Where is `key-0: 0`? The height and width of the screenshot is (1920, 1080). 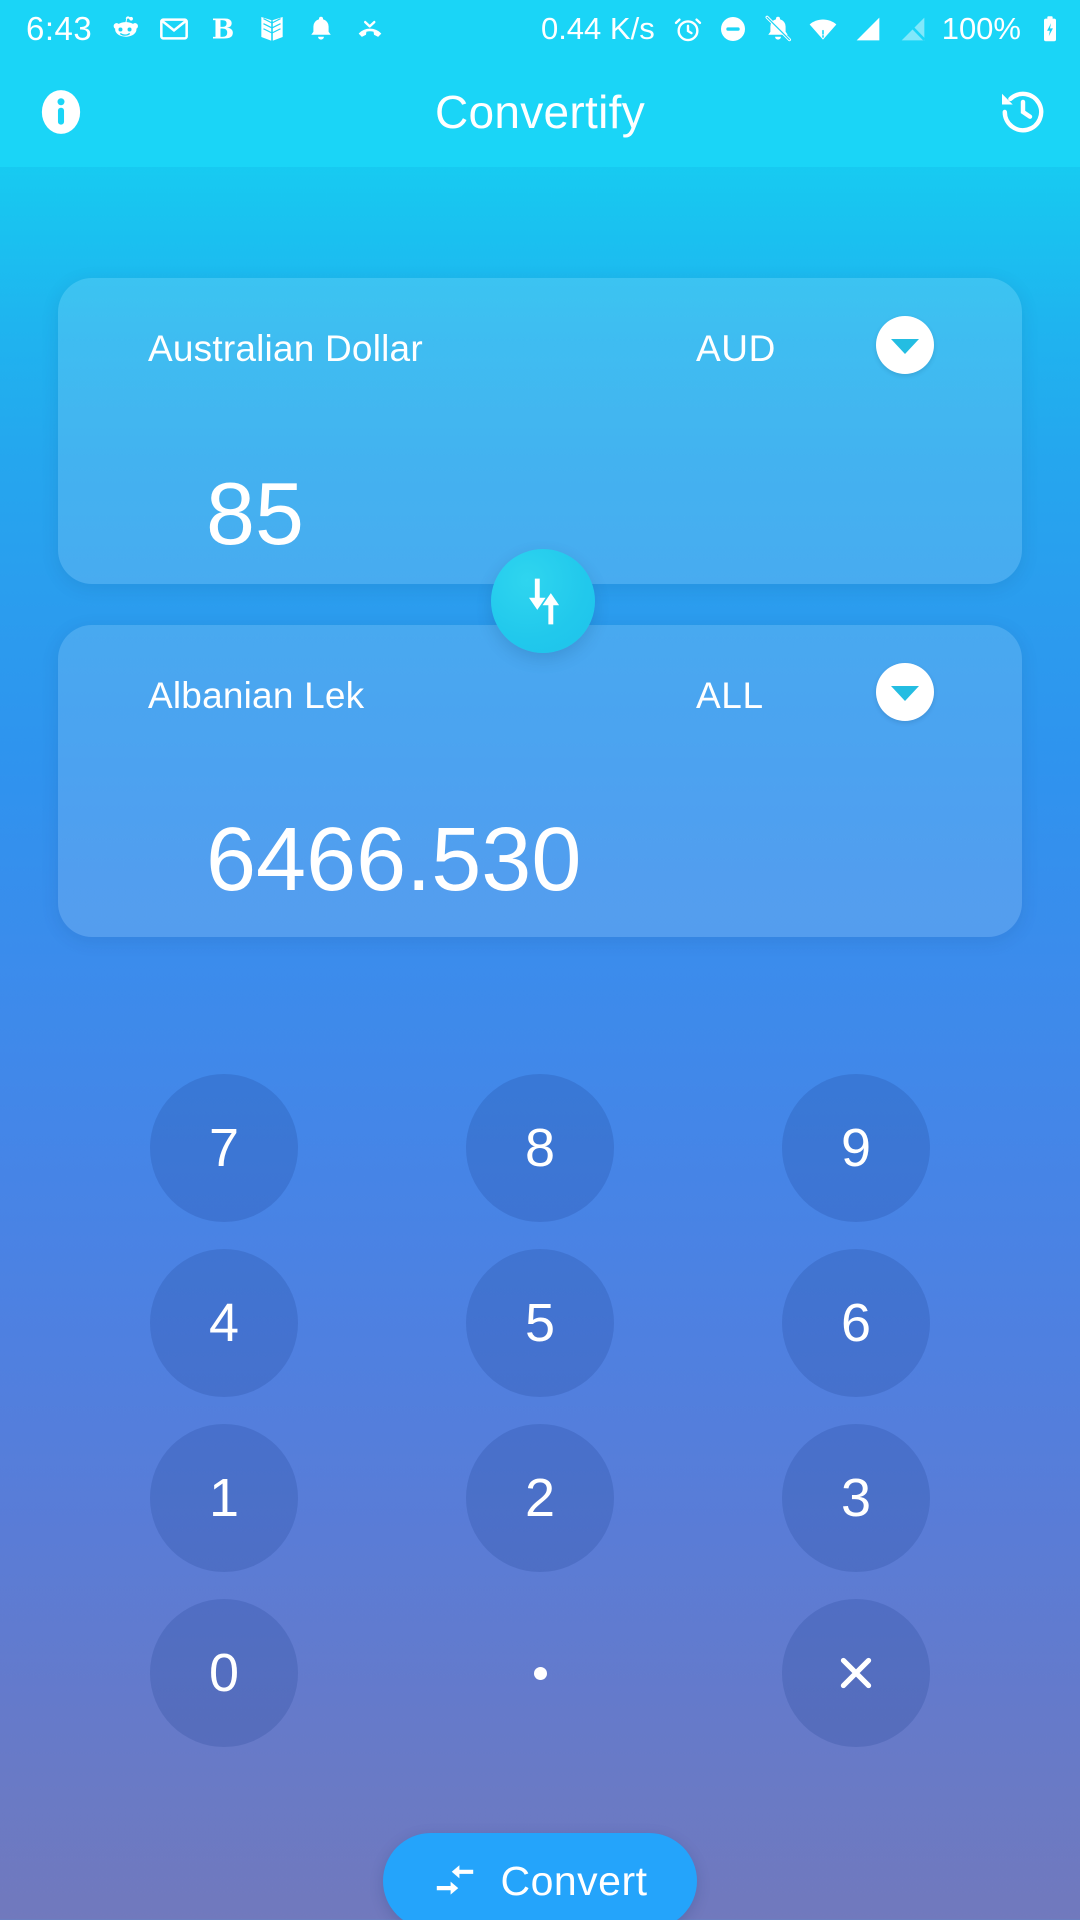 key-0: 0 is located at coordinates (224, 1673).